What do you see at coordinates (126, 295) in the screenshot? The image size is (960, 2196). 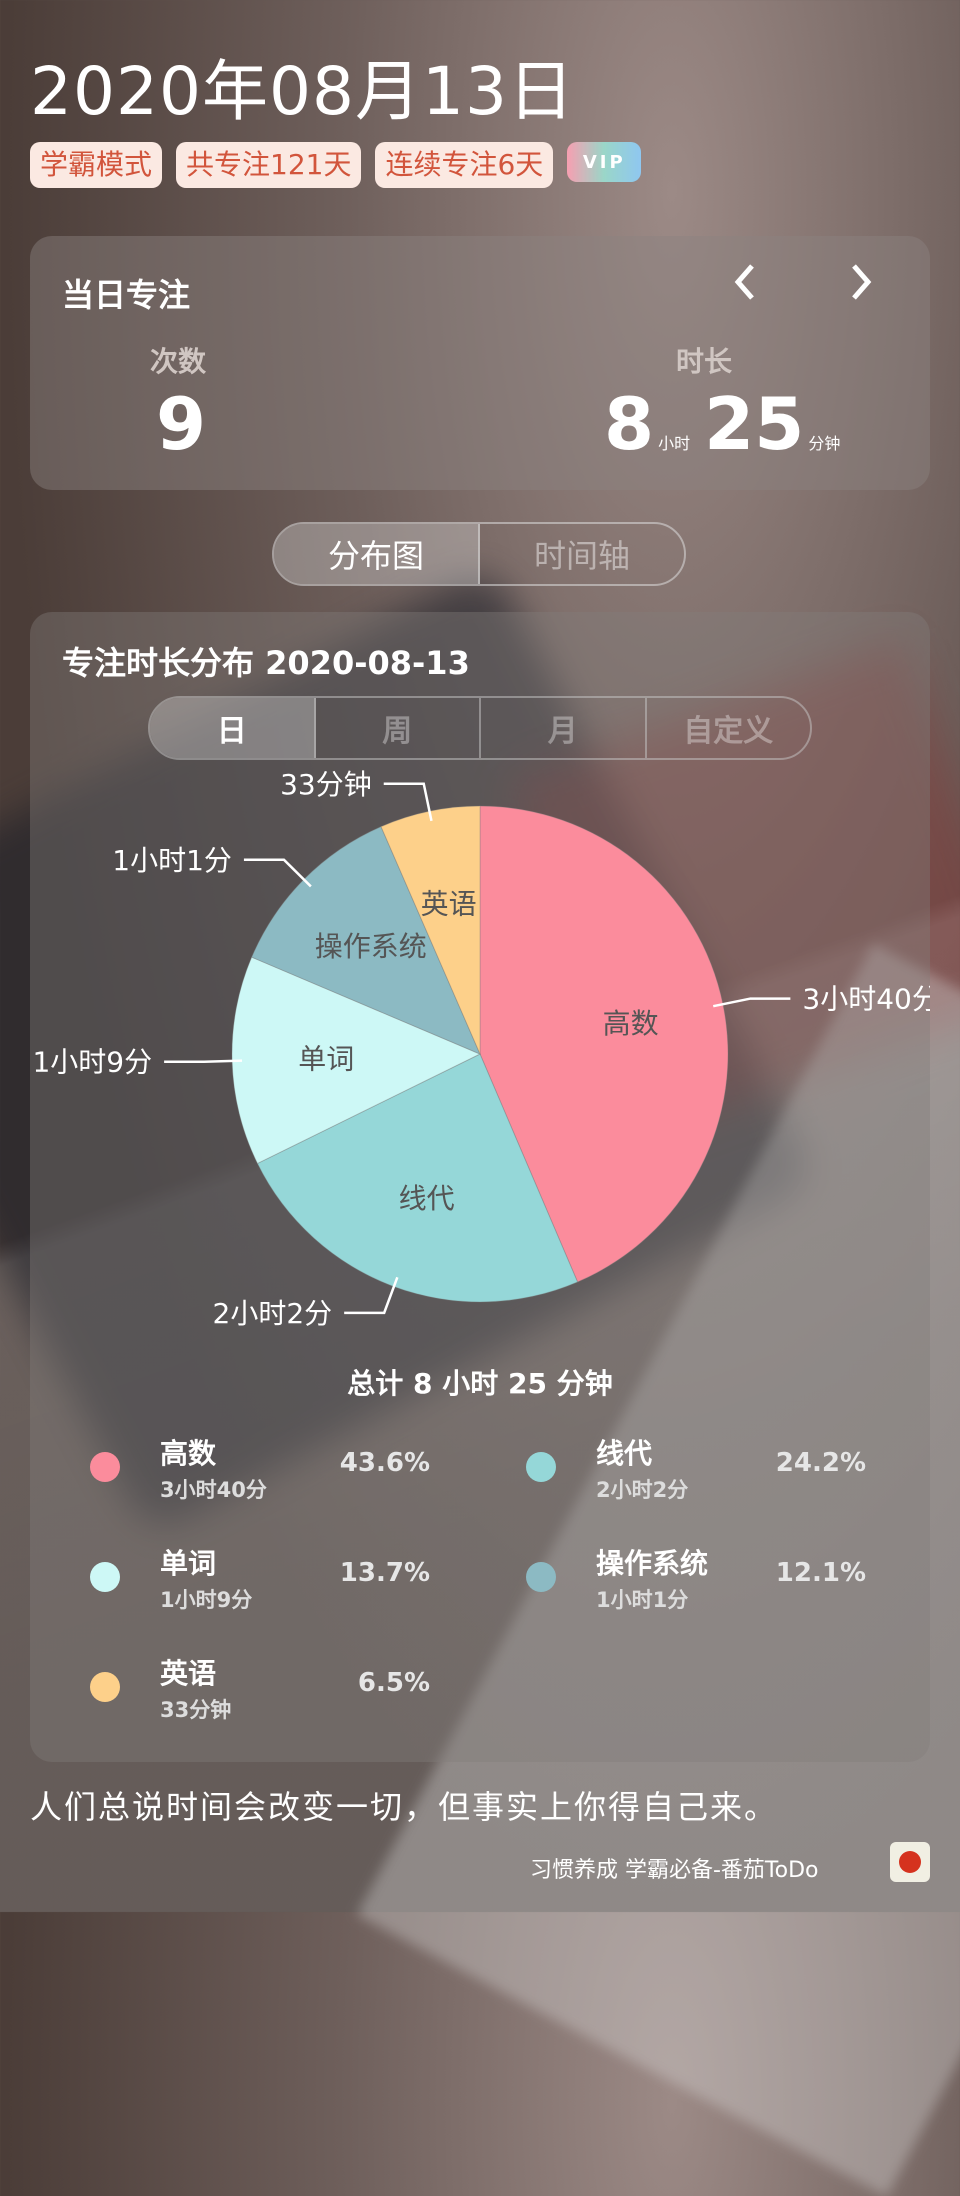 I see `daily-focus-title: 当日专注` at bounding box center [126, 295].